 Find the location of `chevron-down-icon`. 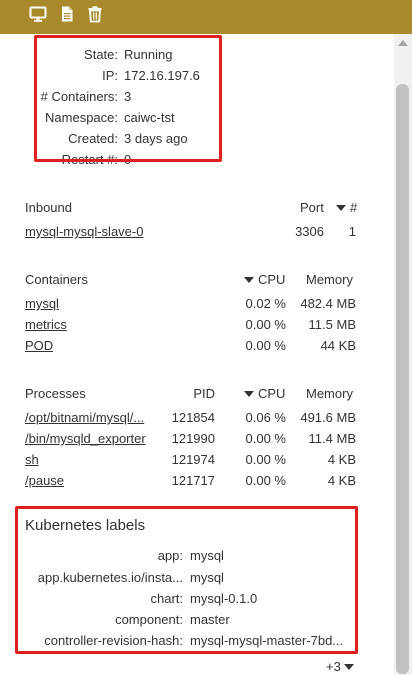

chevron-down-icon is located at coordinates (348, 666).